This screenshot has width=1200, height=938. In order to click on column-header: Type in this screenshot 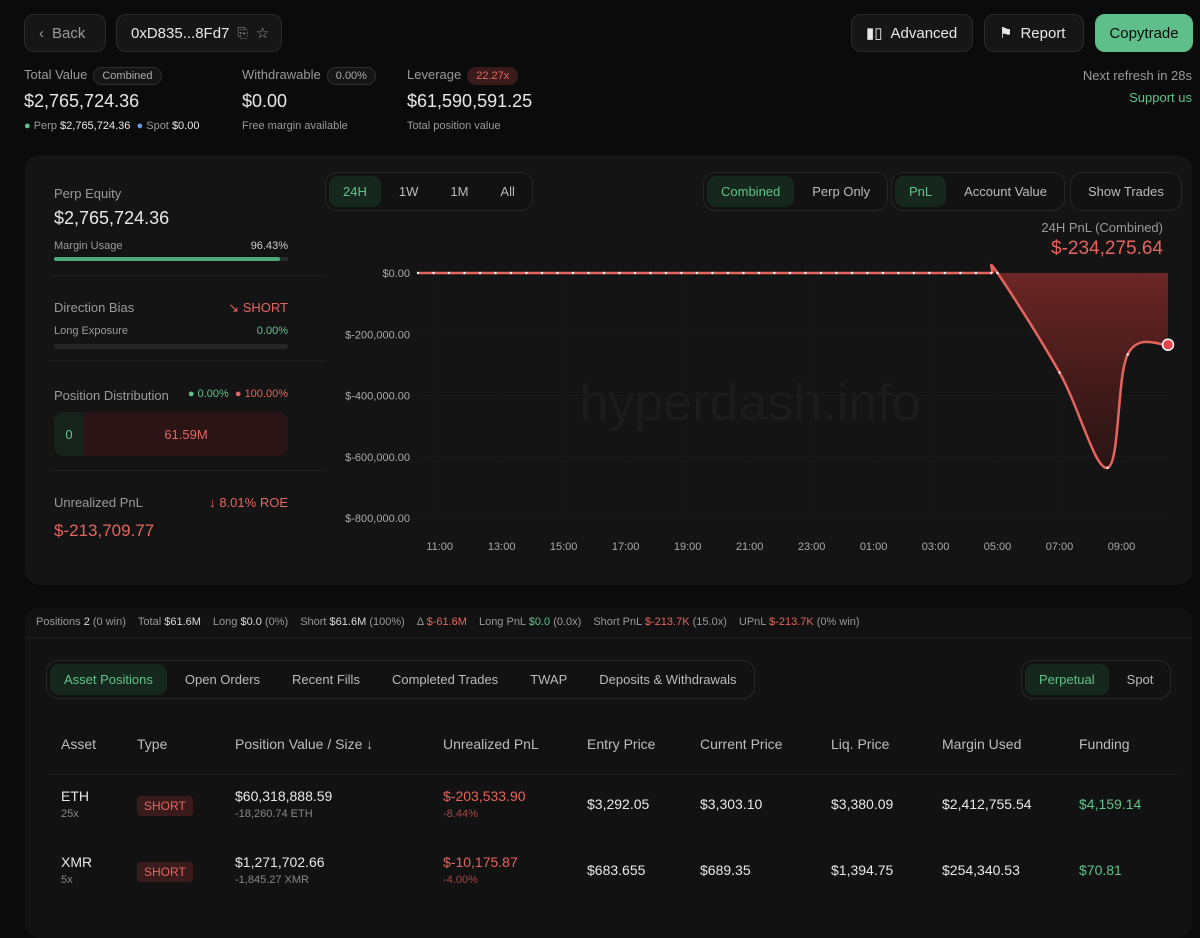, I will do `click(152, 744)`.